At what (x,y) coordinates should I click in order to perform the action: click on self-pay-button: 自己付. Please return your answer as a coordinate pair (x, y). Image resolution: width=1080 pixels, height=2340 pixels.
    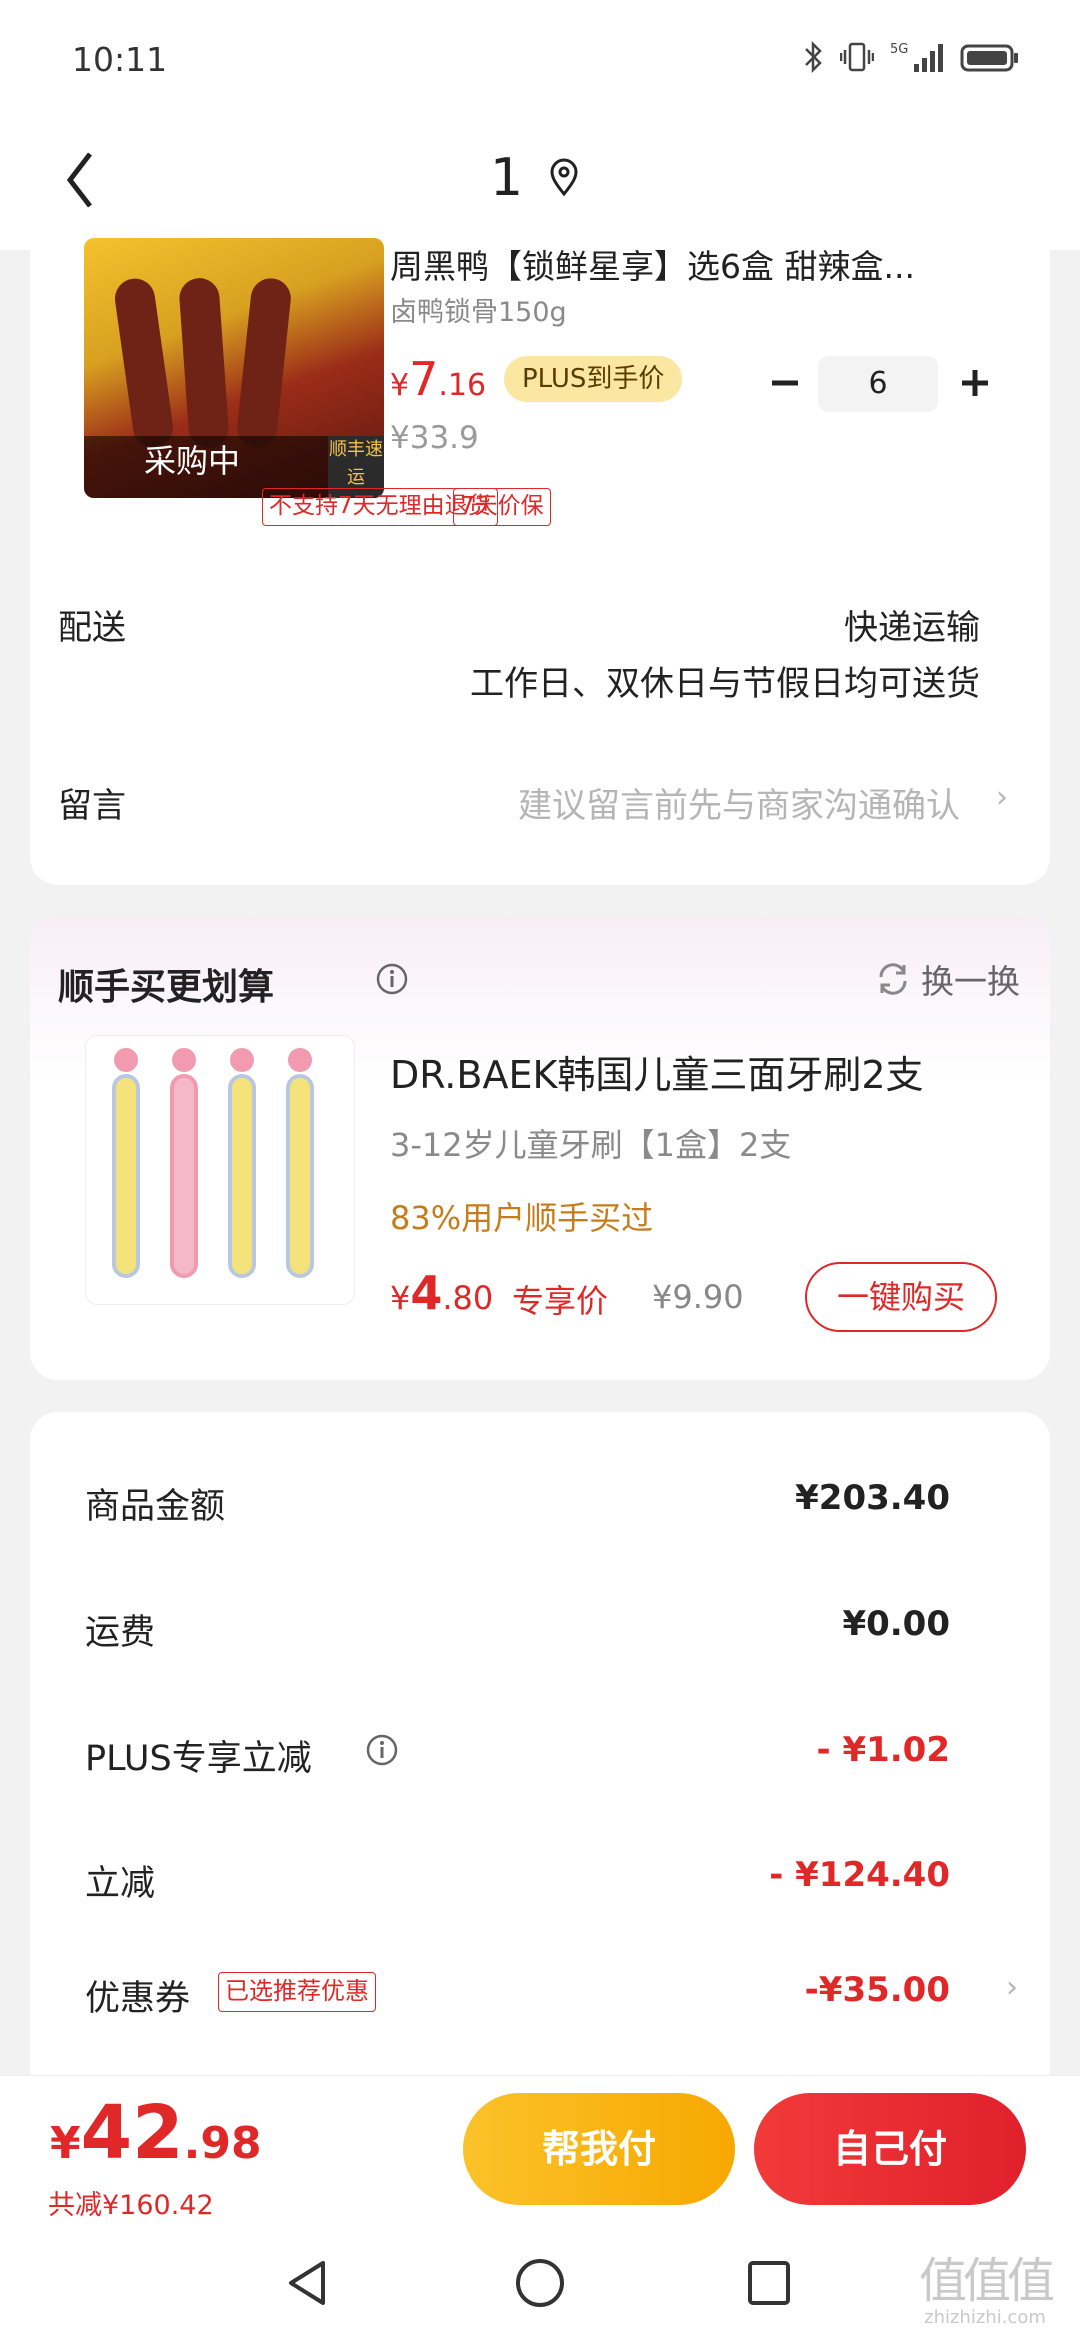
    Looking at the image, I should click on (890, 2149).